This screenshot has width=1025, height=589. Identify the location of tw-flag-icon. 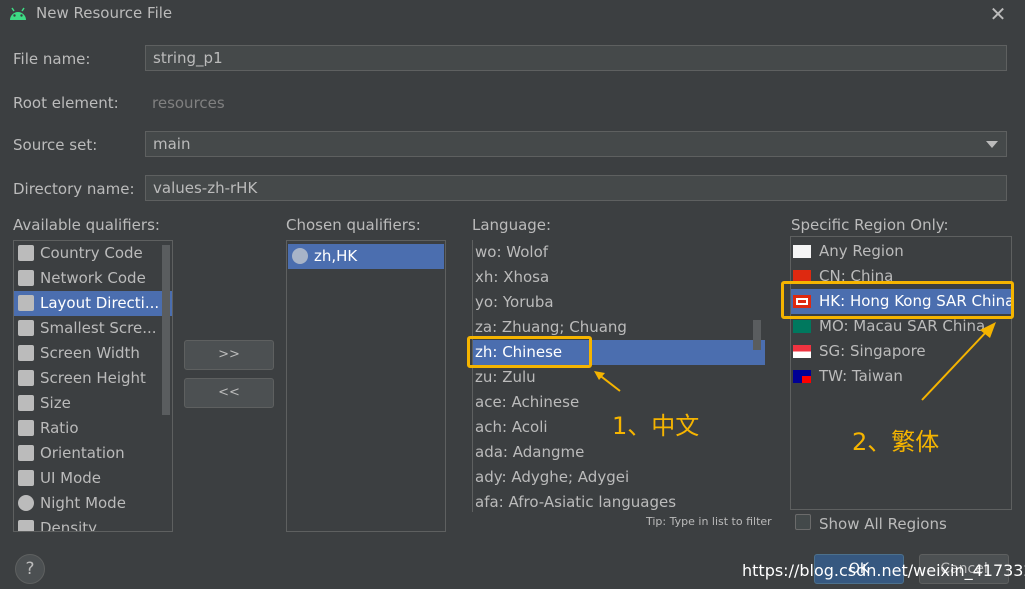
(802, 376).